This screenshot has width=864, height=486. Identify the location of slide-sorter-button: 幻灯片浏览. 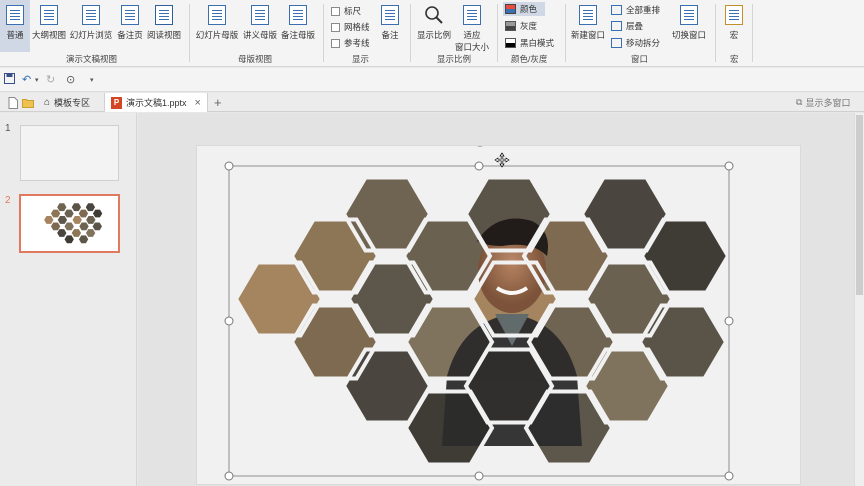
(91, 22).